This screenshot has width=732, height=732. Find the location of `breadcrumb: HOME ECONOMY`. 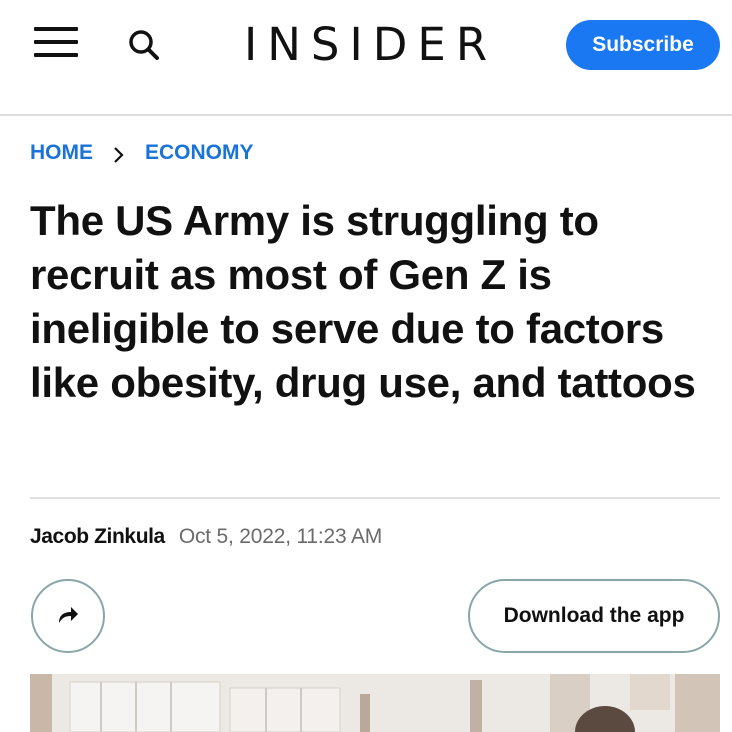

breadcrumb: HOME ECONOMY is located at coordinates (142, 153).